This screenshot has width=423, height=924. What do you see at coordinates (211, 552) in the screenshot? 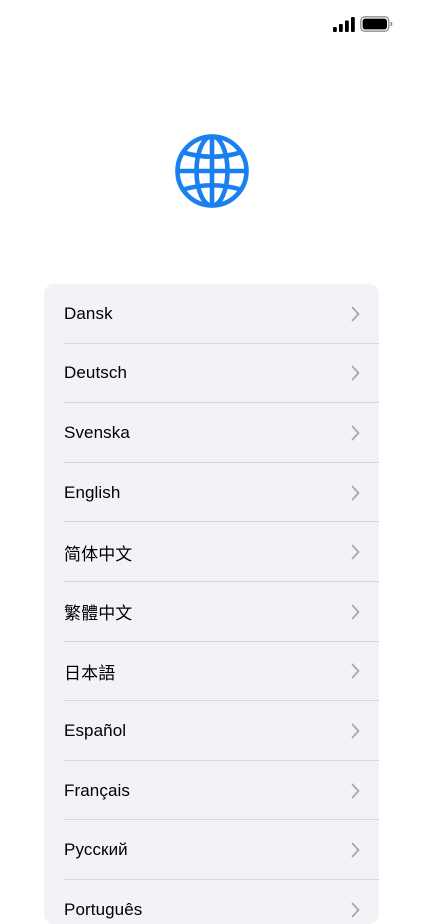
I see `language-item-simplified-chinese: 简体中文` at bounding box center [211, 552].